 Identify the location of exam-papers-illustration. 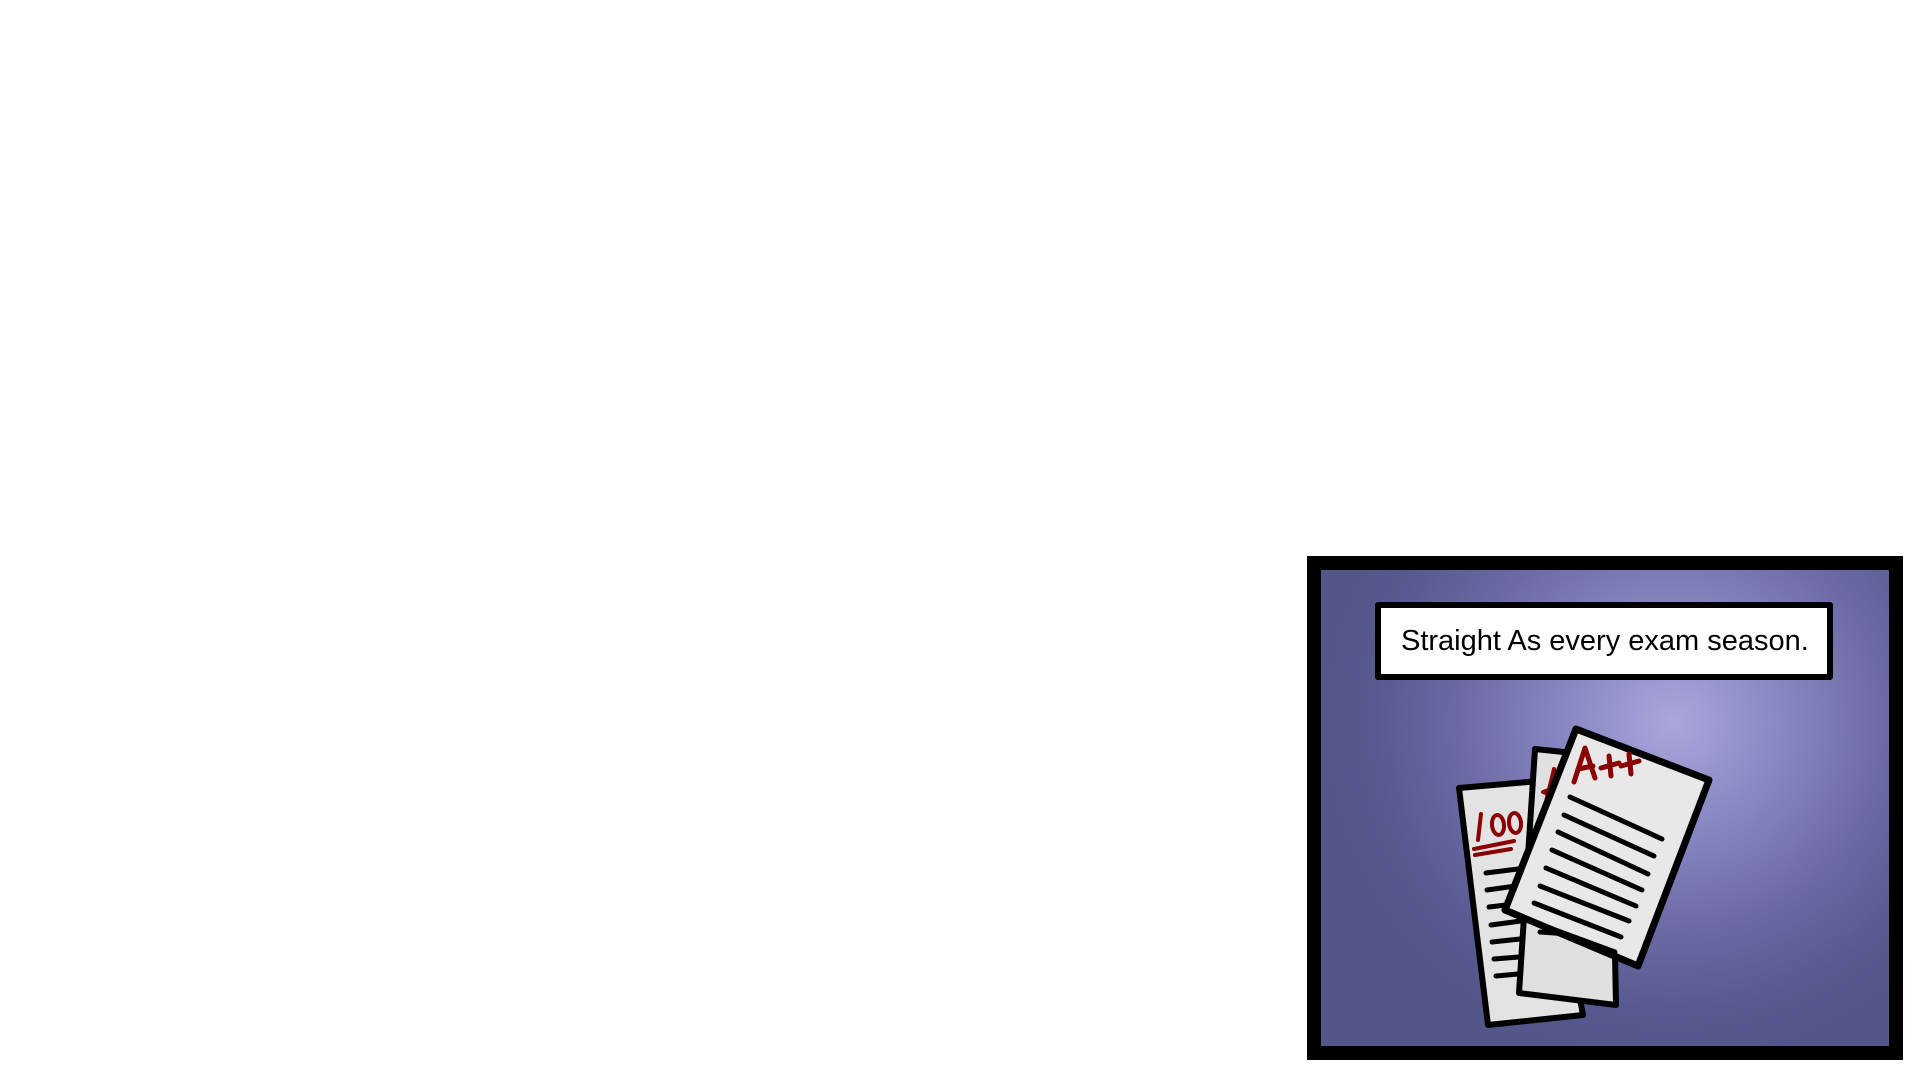
(1584, 876).